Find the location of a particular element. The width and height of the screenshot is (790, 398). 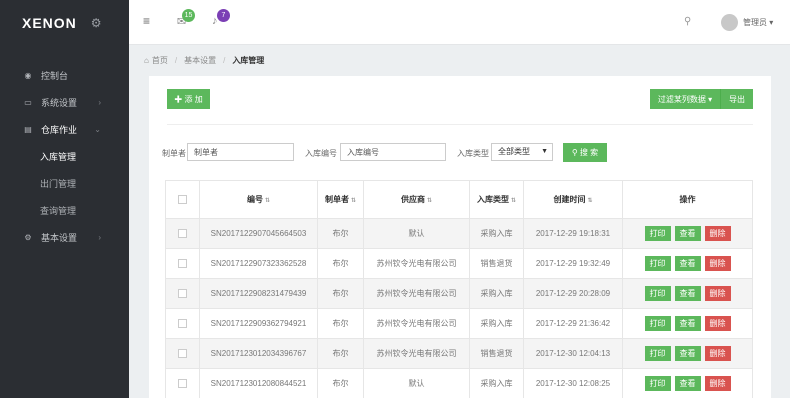

breadcrumb-basic-settings: 基本设置 is located at coordinates (200, 60).